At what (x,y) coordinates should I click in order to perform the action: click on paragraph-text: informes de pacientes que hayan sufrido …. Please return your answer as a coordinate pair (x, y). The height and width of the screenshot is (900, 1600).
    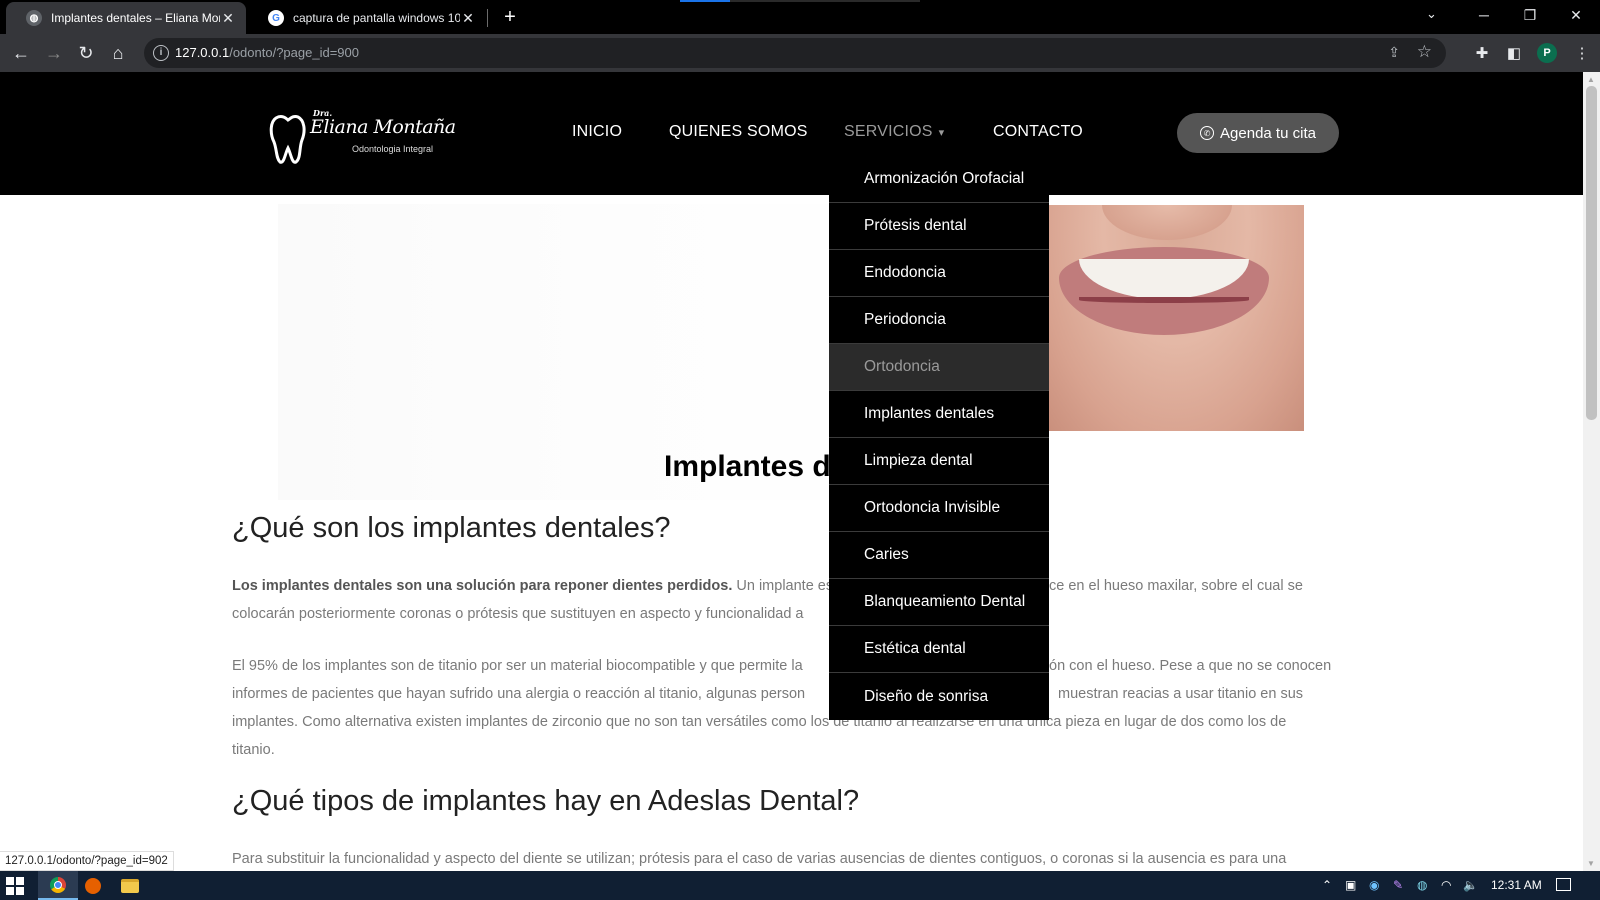
    Looking at the image, I should click on (519, 694).